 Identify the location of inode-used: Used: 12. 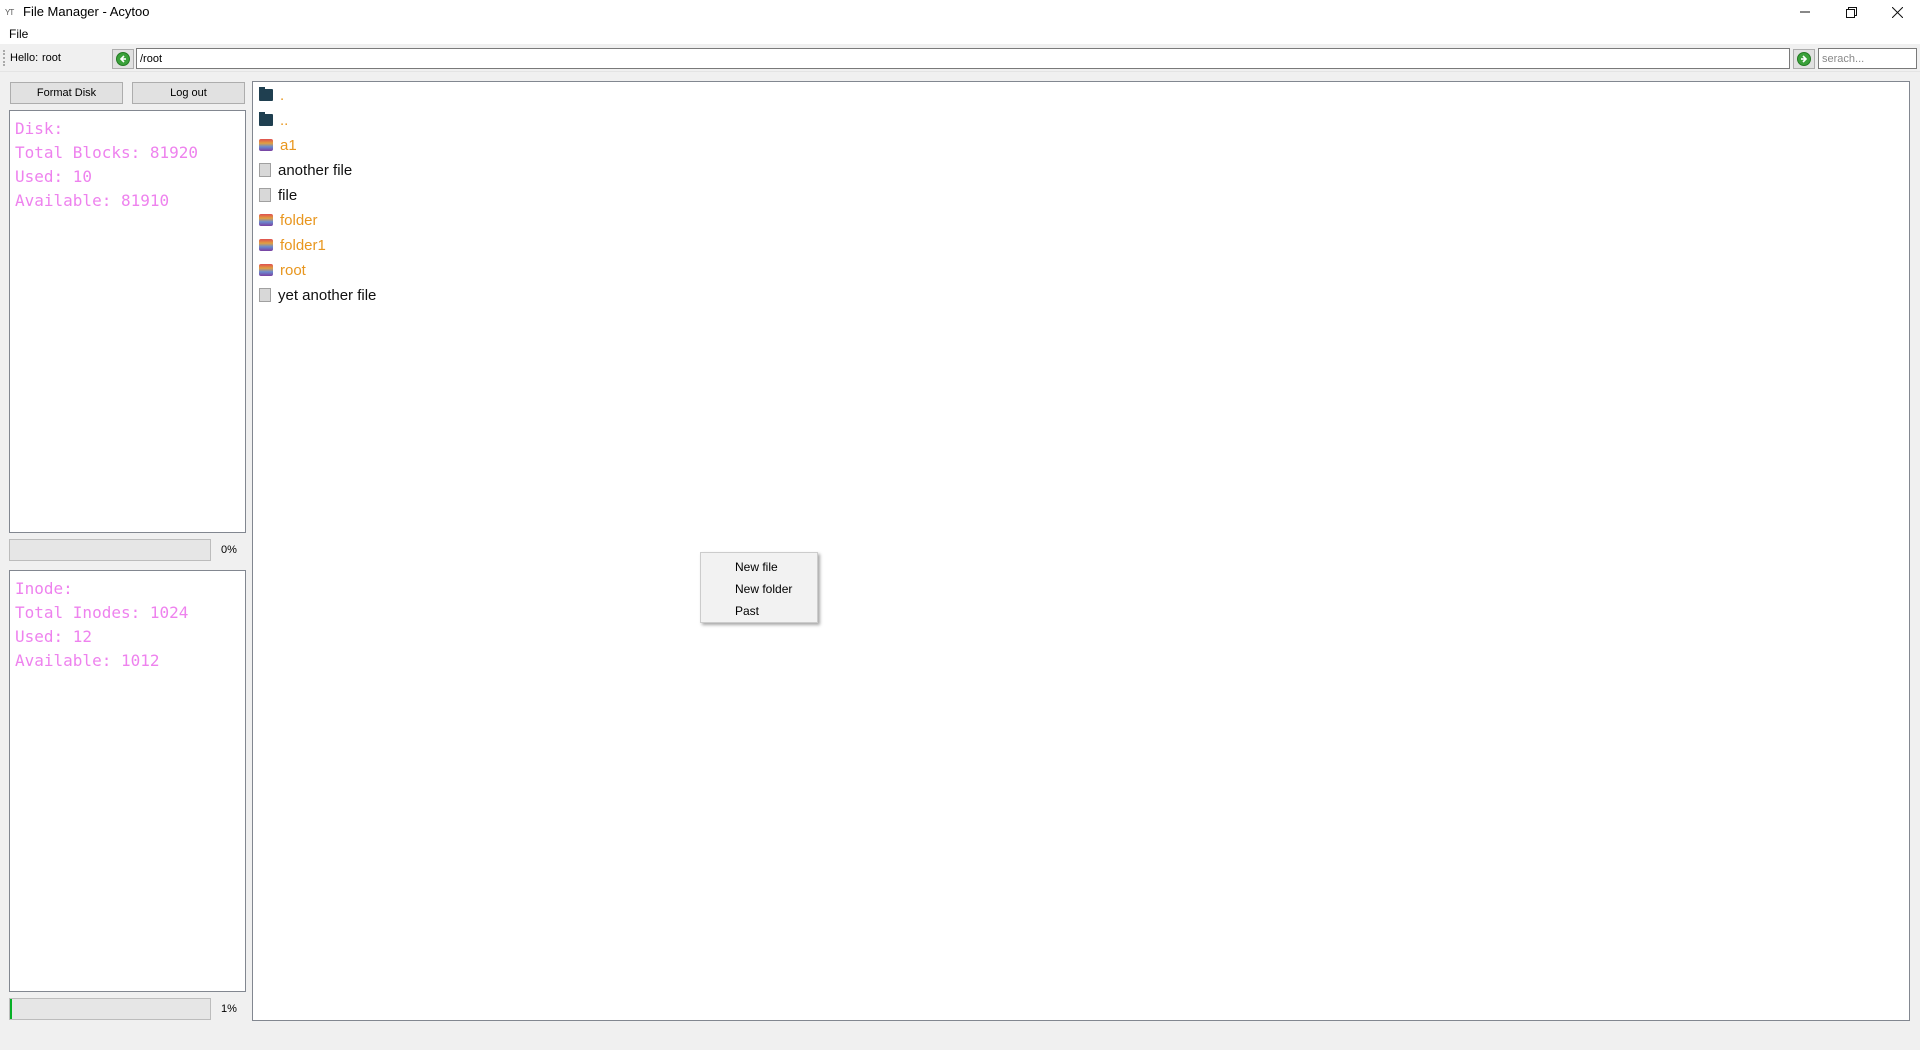
(54, 636).